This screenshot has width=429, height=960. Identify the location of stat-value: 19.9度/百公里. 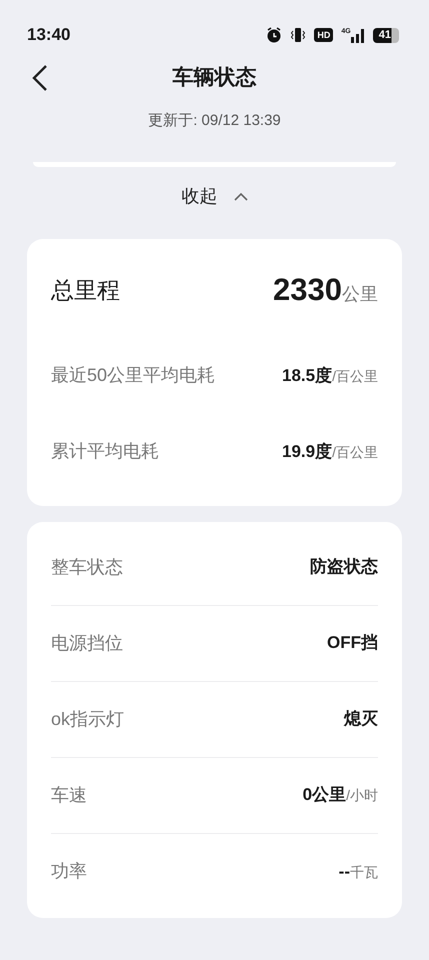
(330, 451).